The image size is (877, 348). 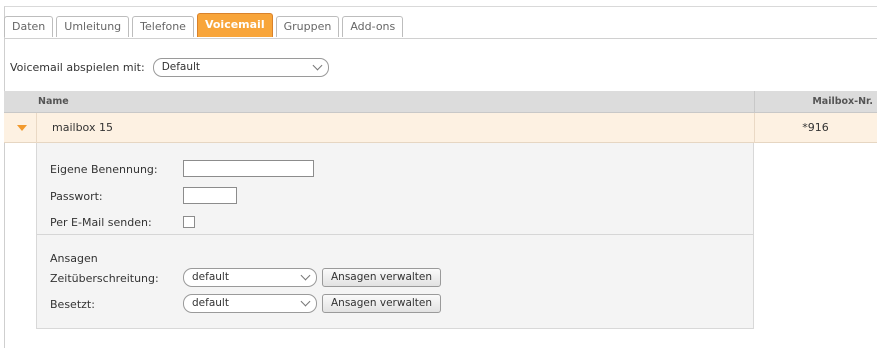 I want to click on email-checkbox, so click(x=189, y=222).